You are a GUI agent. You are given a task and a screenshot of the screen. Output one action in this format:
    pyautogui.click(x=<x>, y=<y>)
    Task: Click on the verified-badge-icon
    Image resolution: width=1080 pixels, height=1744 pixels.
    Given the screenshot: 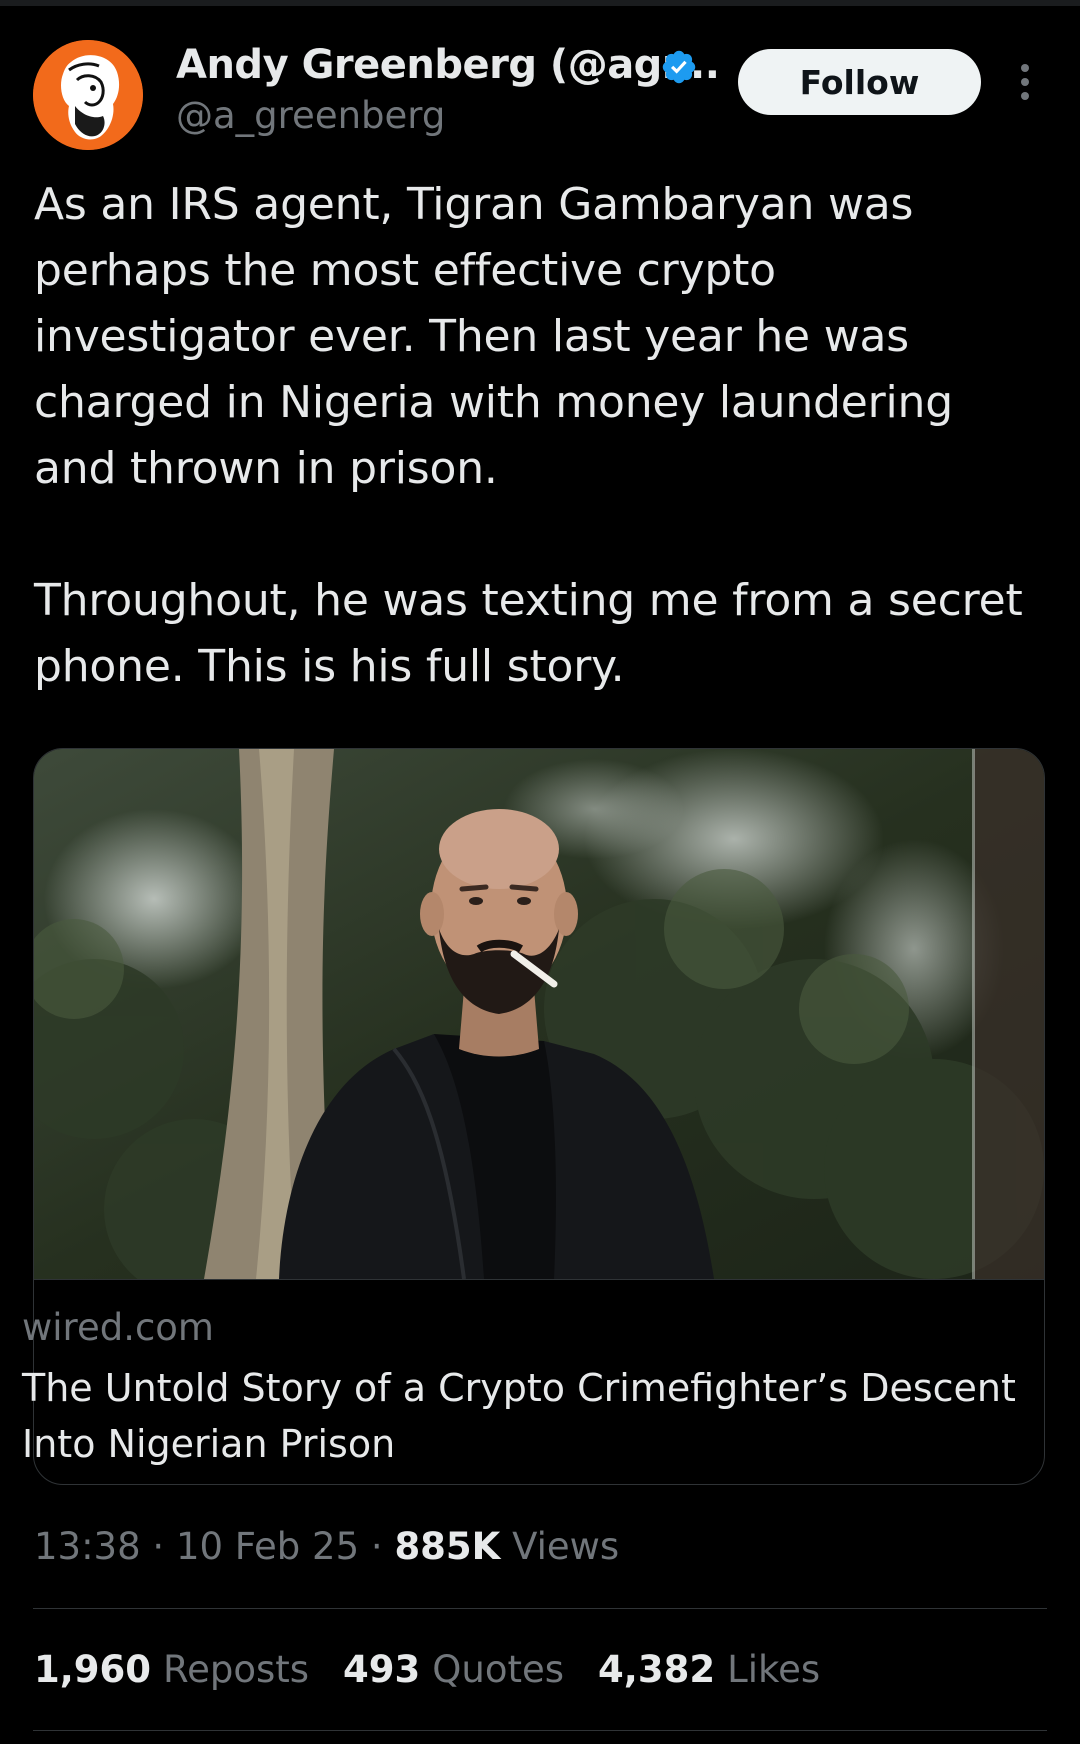 What is the action you would take?
    pyautogui.click(x=679, y=67)
    